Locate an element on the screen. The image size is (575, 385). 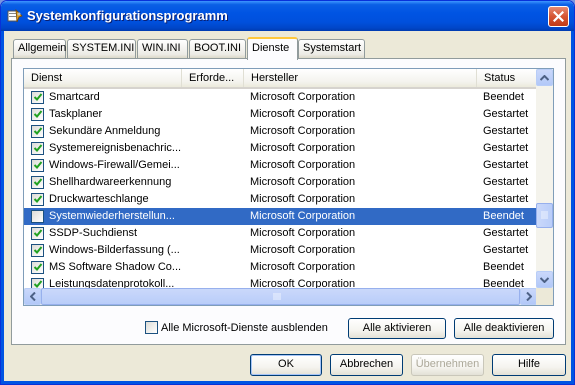
scroll-down-button is located at coordinates (544, 279).